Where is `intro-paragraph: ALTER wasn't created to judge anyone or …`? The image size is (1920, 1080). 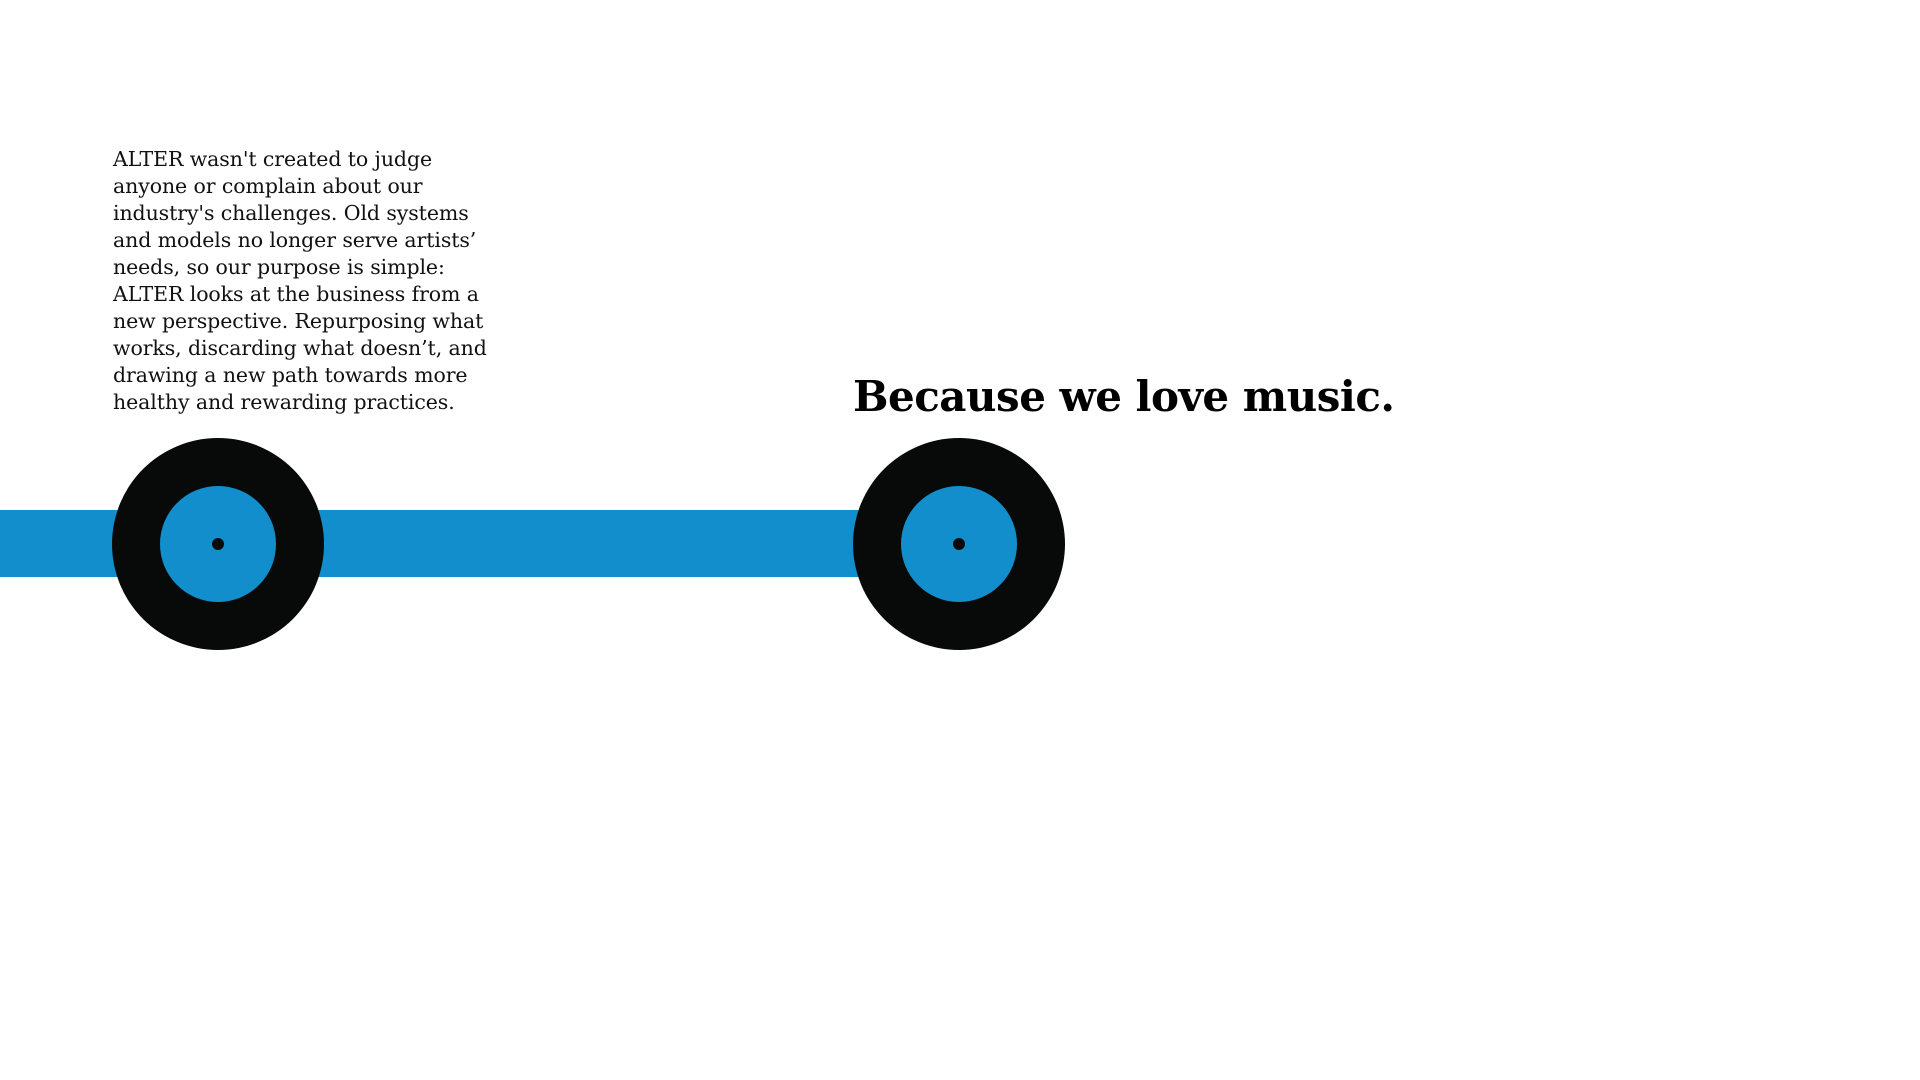
intro-paragraph: ALTER wasn't created to judge anyone or … is located at coordinates (313, 281).